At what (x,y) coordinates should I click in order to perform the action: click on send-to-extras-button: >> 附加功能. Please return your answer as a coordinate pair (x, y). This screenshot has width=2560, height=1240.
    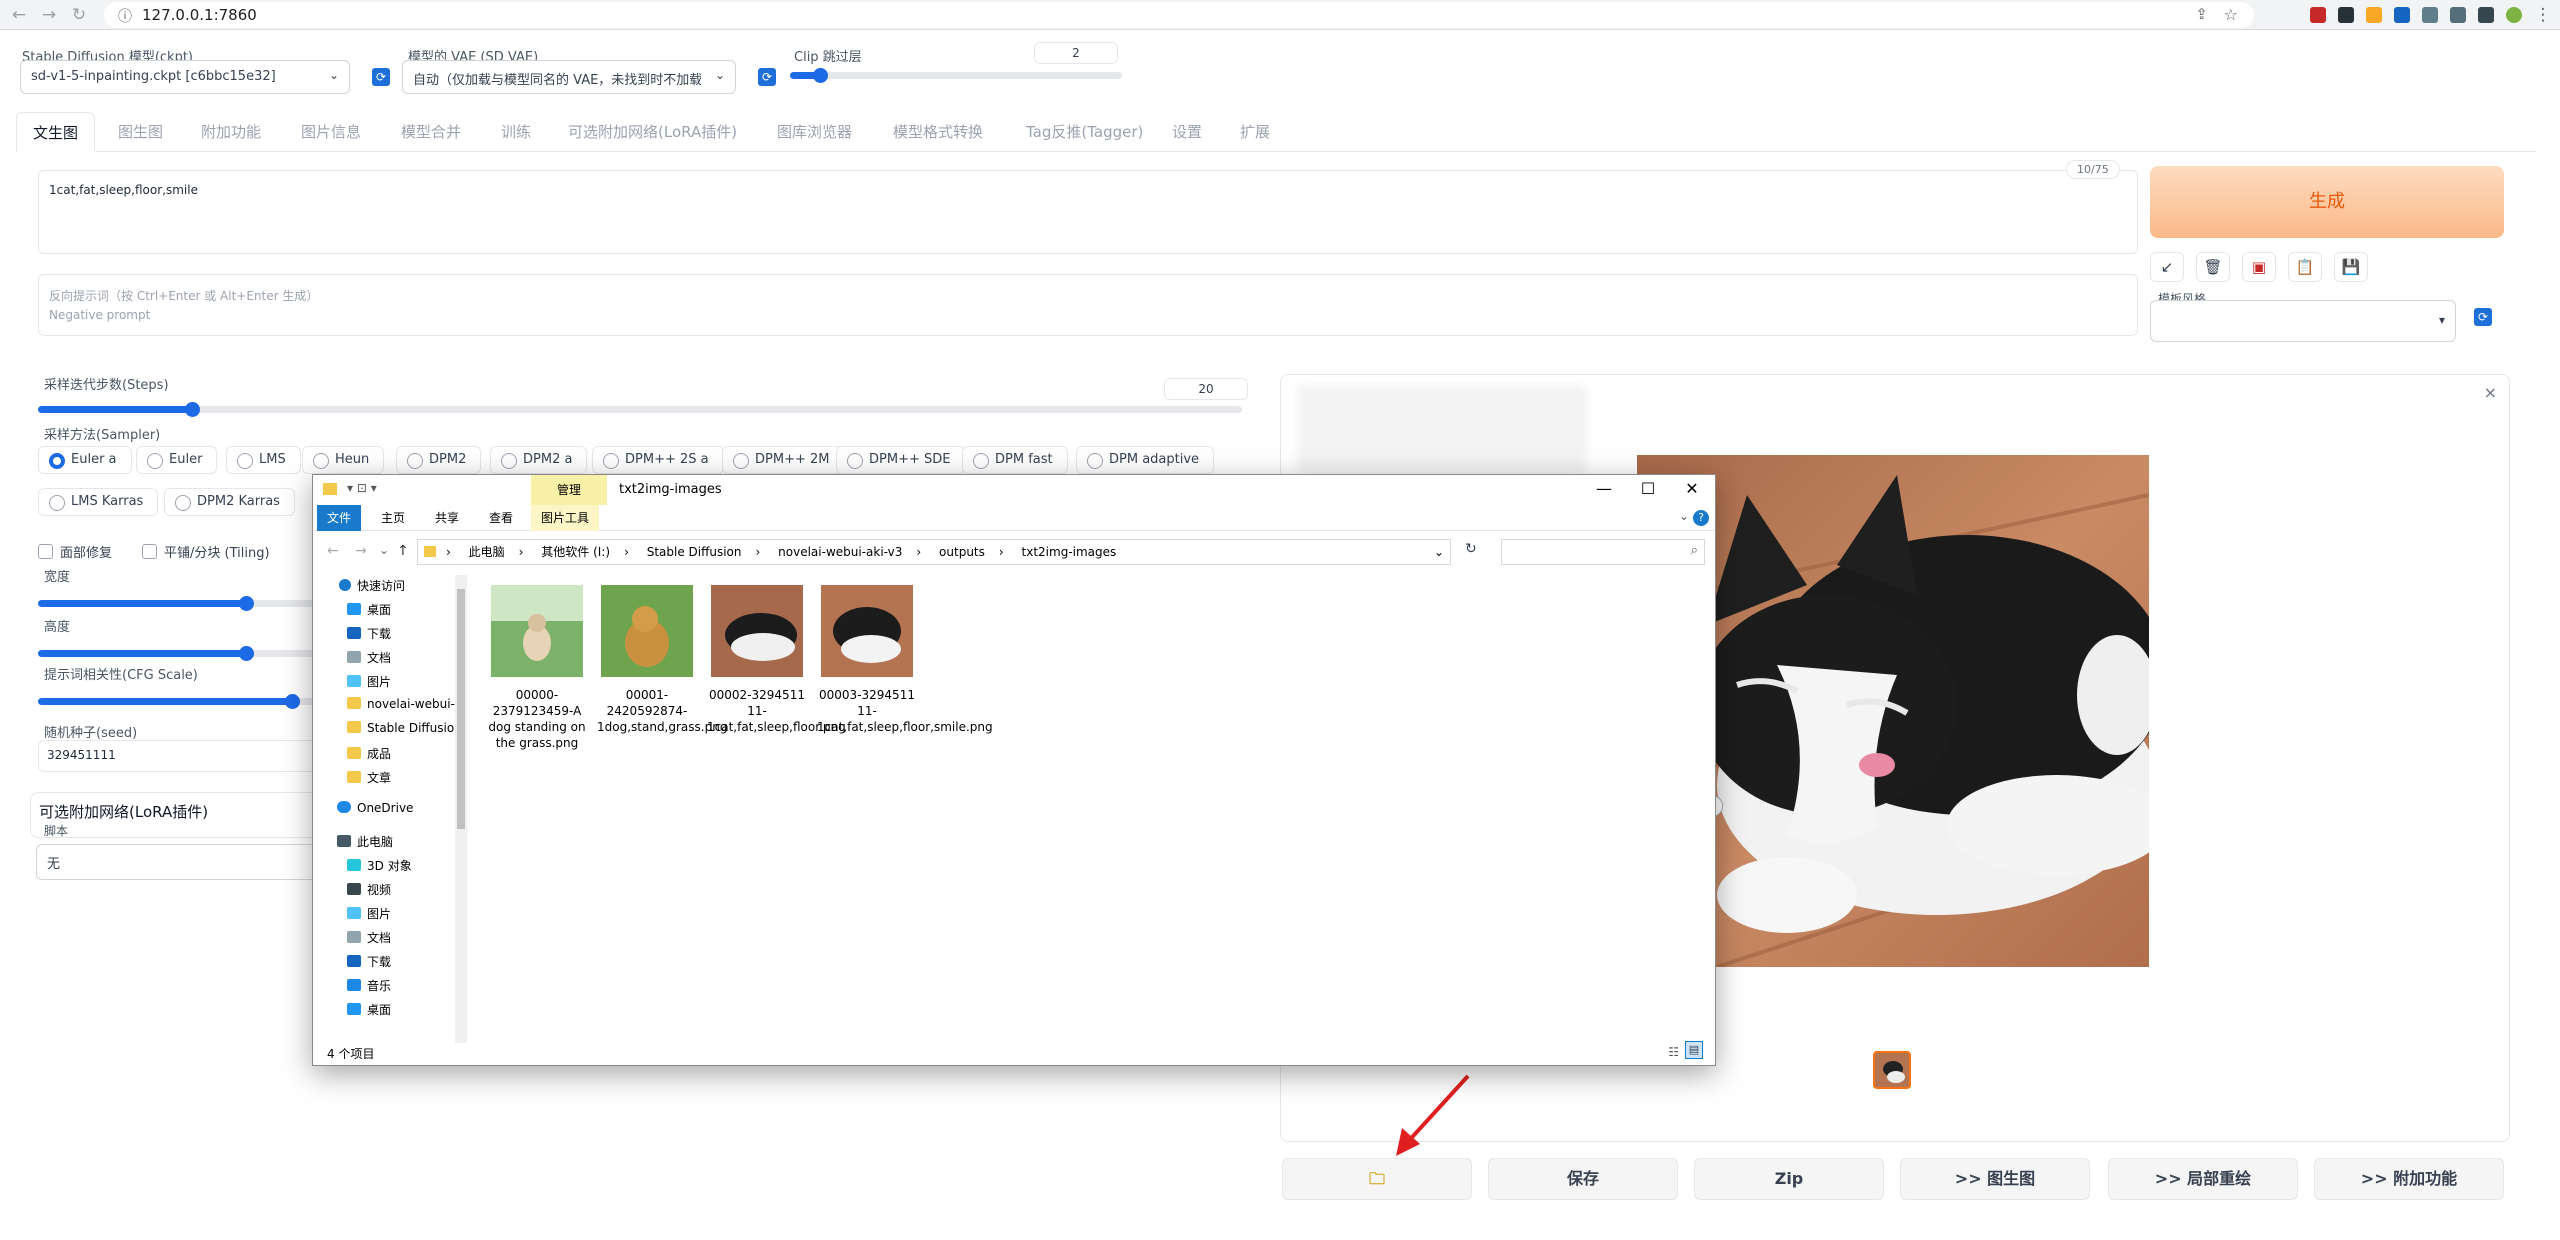
    Looking at the image, I should click on (2409, 1179).